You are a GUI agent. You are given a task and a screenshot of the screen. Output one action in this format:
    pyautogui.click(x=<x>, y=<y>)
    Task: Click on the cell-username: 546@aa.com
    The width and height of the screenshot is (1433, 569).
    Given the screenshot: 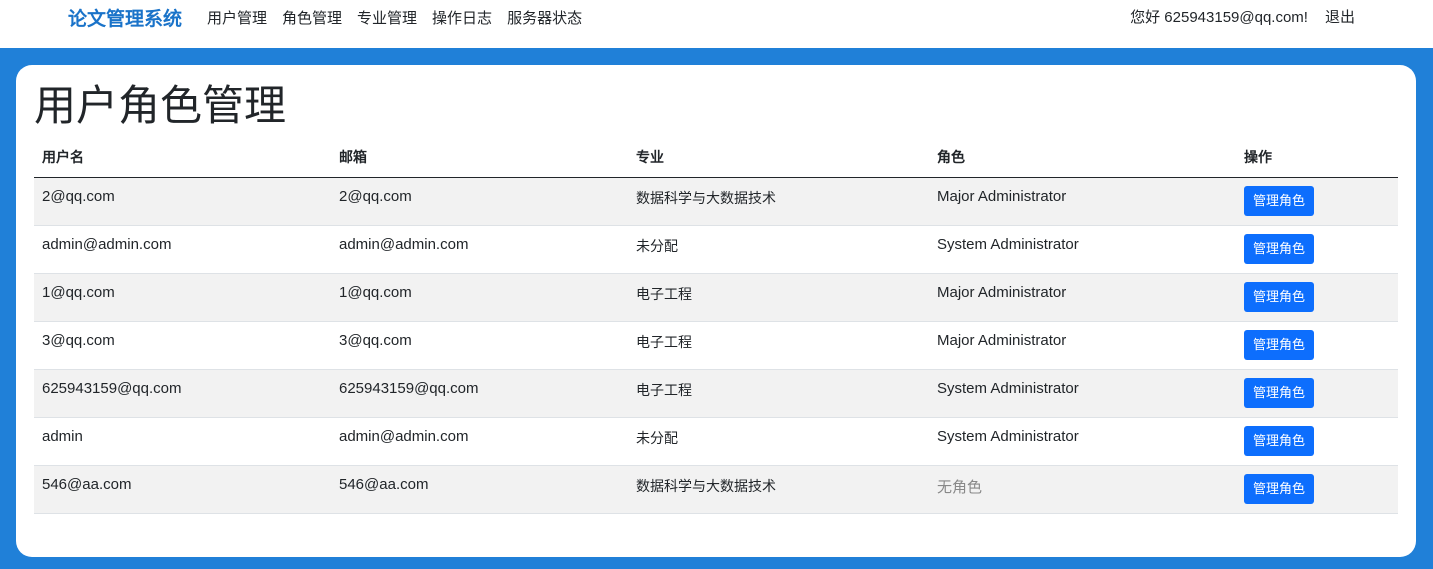 What is the action you would take?
    pyautogui.click(x=182, y=489)
    